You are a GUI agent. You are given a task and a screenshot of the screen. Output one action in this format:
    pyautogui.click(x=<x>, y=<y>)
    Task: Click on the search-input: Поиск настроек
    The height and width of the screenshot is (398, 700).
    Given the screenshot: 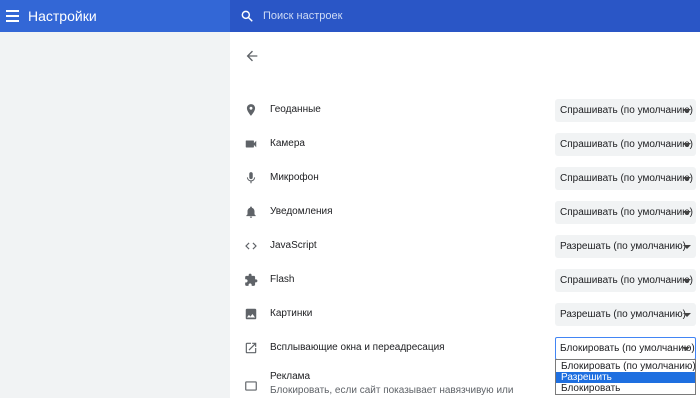 What is the action you would take?
    pyautogui.click(x=465, y=16)
    